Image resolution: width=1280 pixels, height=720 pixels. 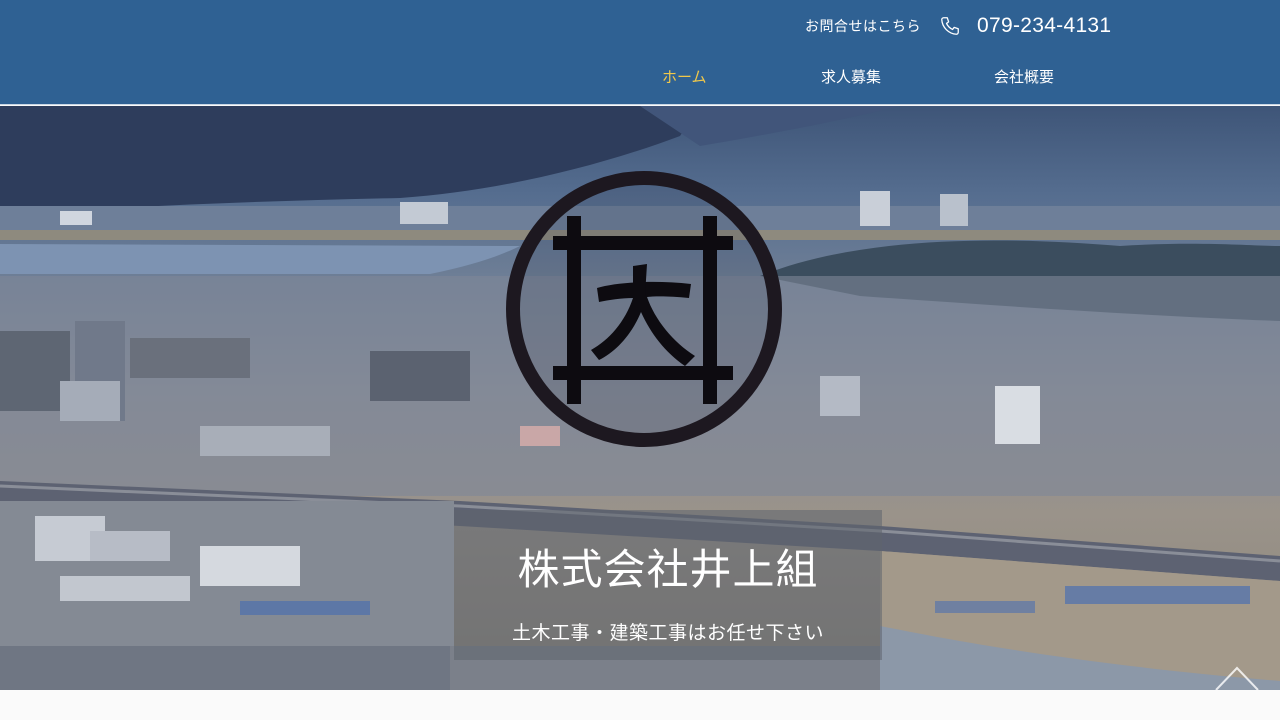 I want to click on company-name: 株式会社井上組, so click(x=668, y=569).